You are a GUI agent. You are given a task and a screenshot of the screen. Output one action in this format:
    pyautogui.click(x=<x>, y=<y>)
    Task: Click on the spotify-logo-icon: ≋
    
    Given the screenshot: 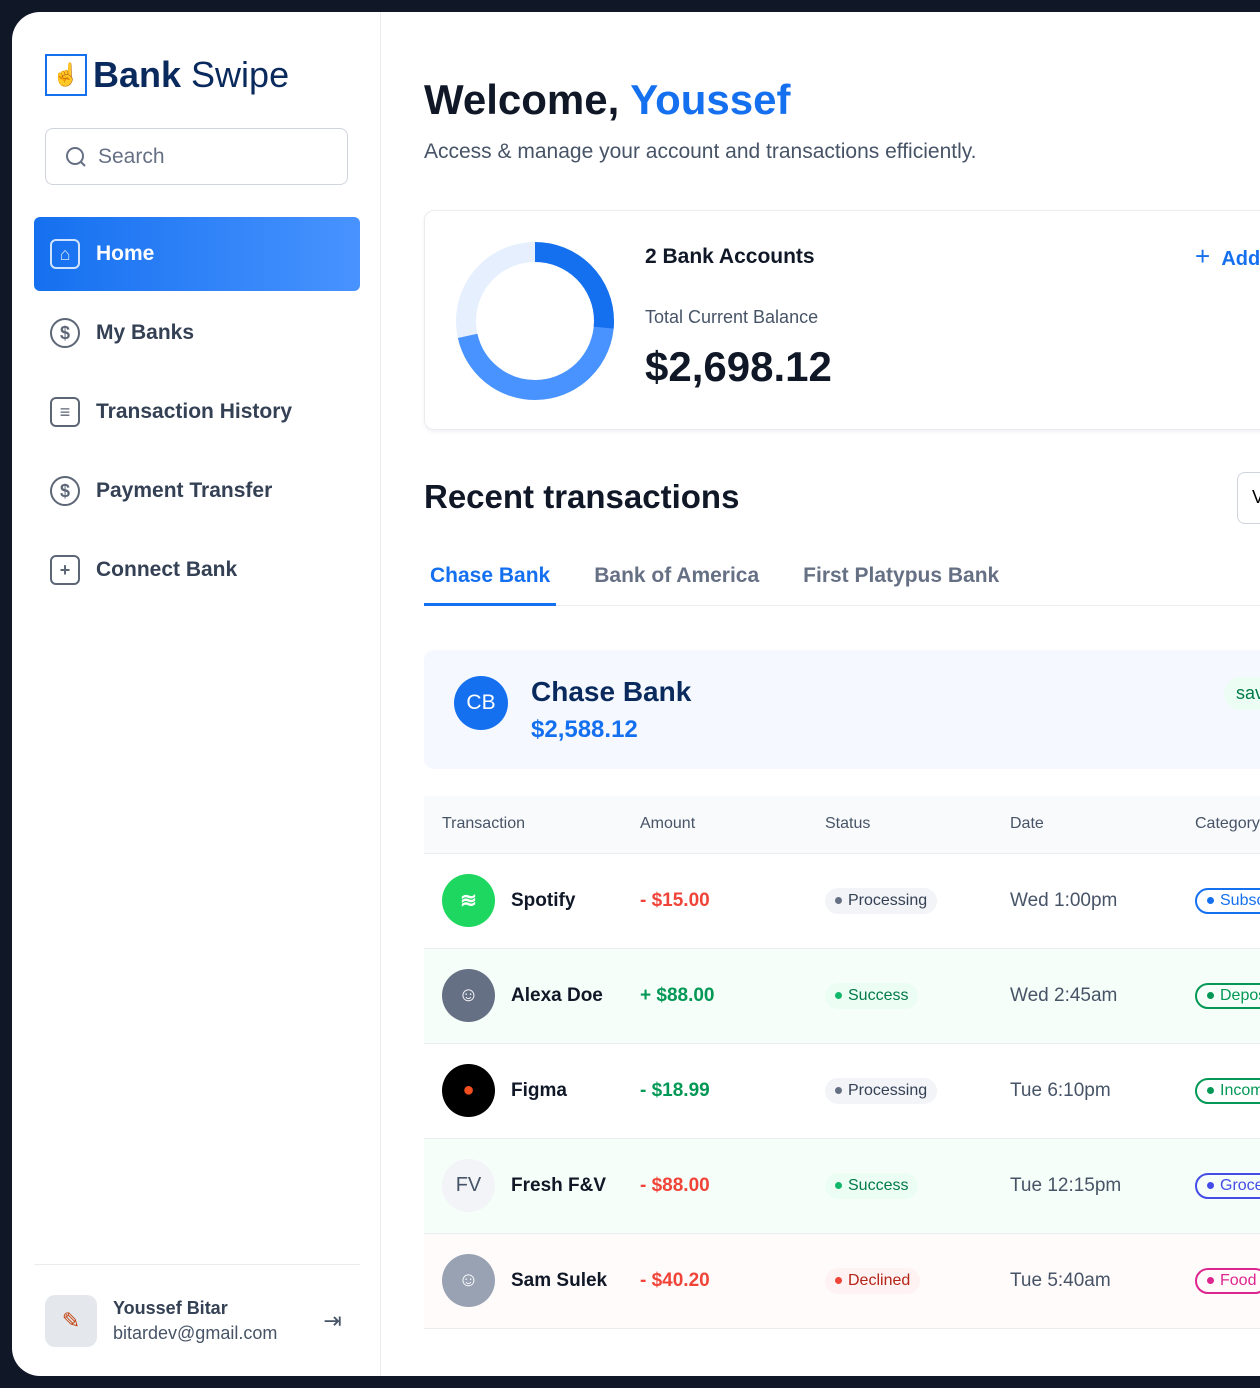 What is the action you would take?
    pyautogui.click(x=468, y=900)
    